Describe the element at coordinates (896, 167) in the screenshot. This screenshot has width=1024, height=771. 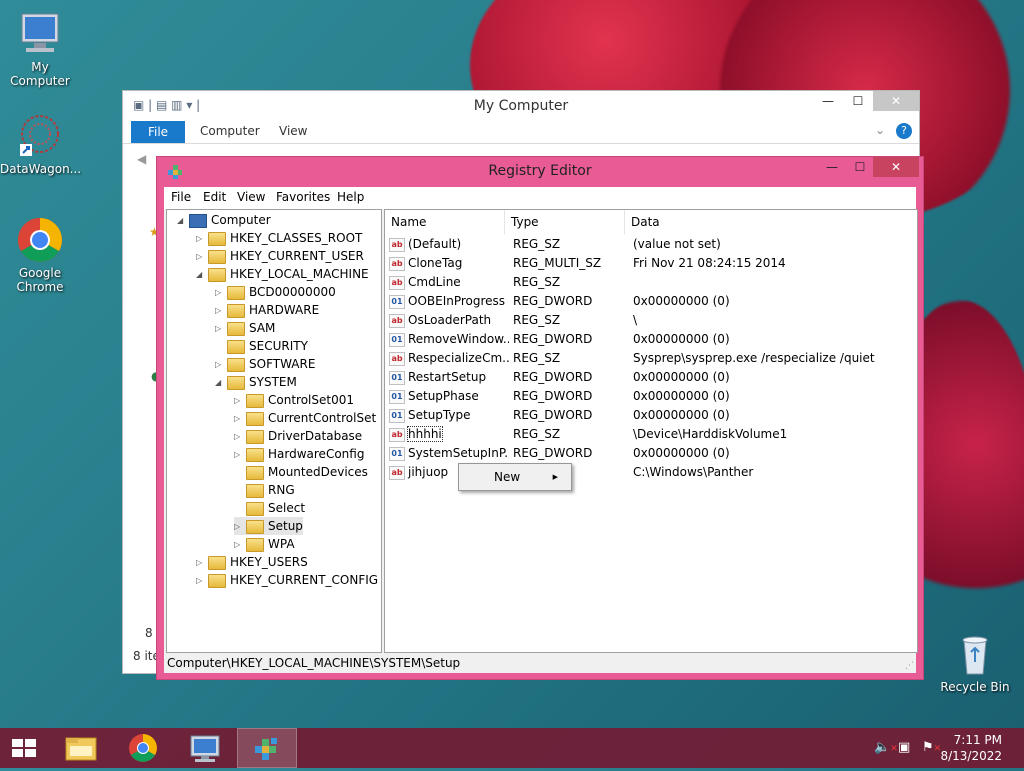
I see `regedit-close-button: ✕` at that location.